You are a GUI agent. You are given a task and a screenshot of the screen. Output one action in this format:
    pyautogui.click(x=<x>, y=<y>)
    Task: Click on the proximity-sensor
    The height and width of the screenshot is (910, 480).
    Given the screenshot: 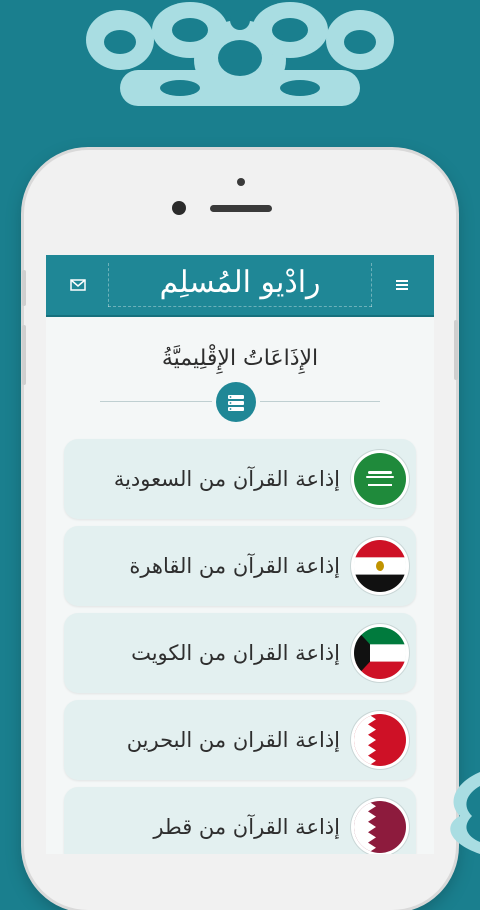 What is the action you would take?
    pyautogui.click(x=241, y=182)
    